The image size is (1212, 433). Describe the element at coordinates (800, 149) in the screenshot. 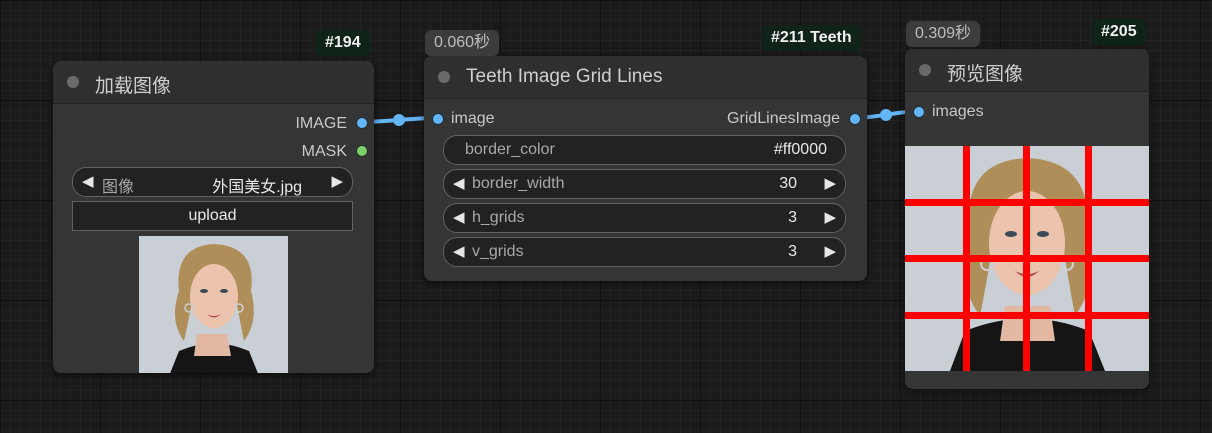

I see `widget-value: #ff0000` at that location.